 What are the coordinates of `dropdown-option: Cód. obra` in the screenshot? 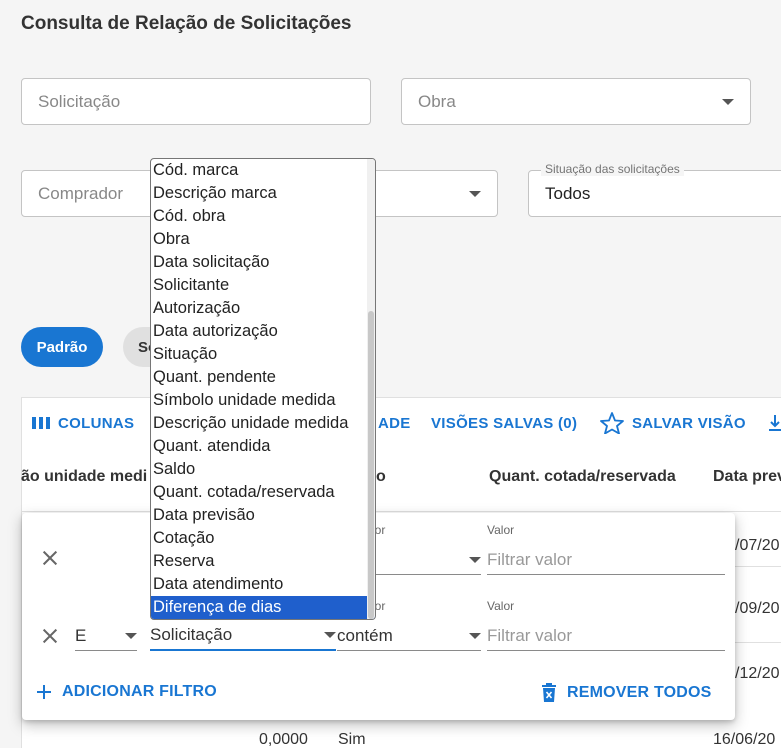 It's located at (263, 216).